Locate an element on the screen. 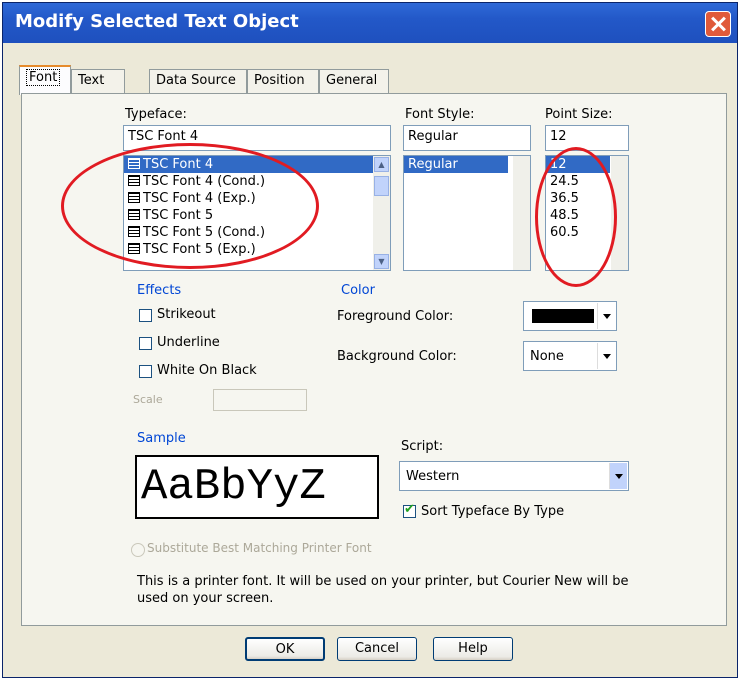  ok-button: OK is located at coordinates (285, 649).